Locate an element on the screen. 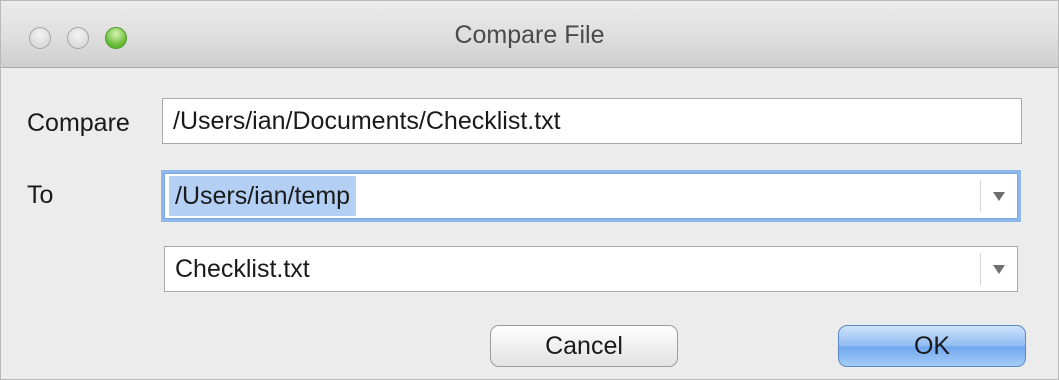 This screenshot has height=380, width=1059. to-file-dropdown-button is located at coordinates (999, 269).